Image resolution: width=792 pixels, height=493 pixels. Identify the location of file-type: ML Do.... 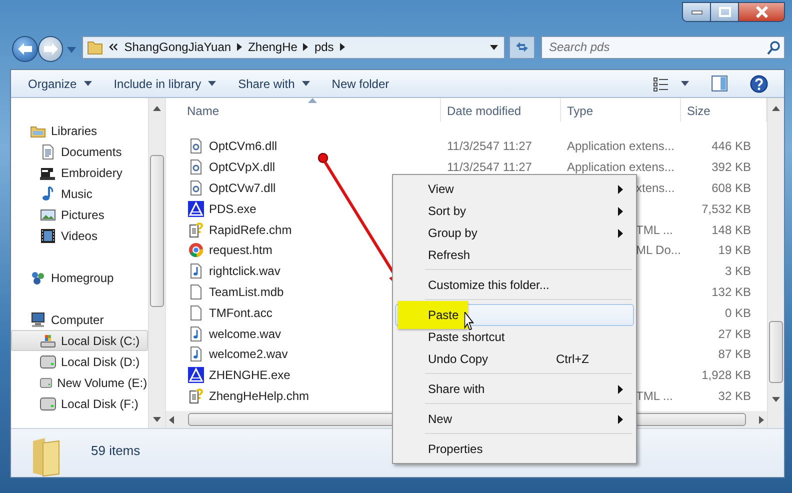
(658, 250).